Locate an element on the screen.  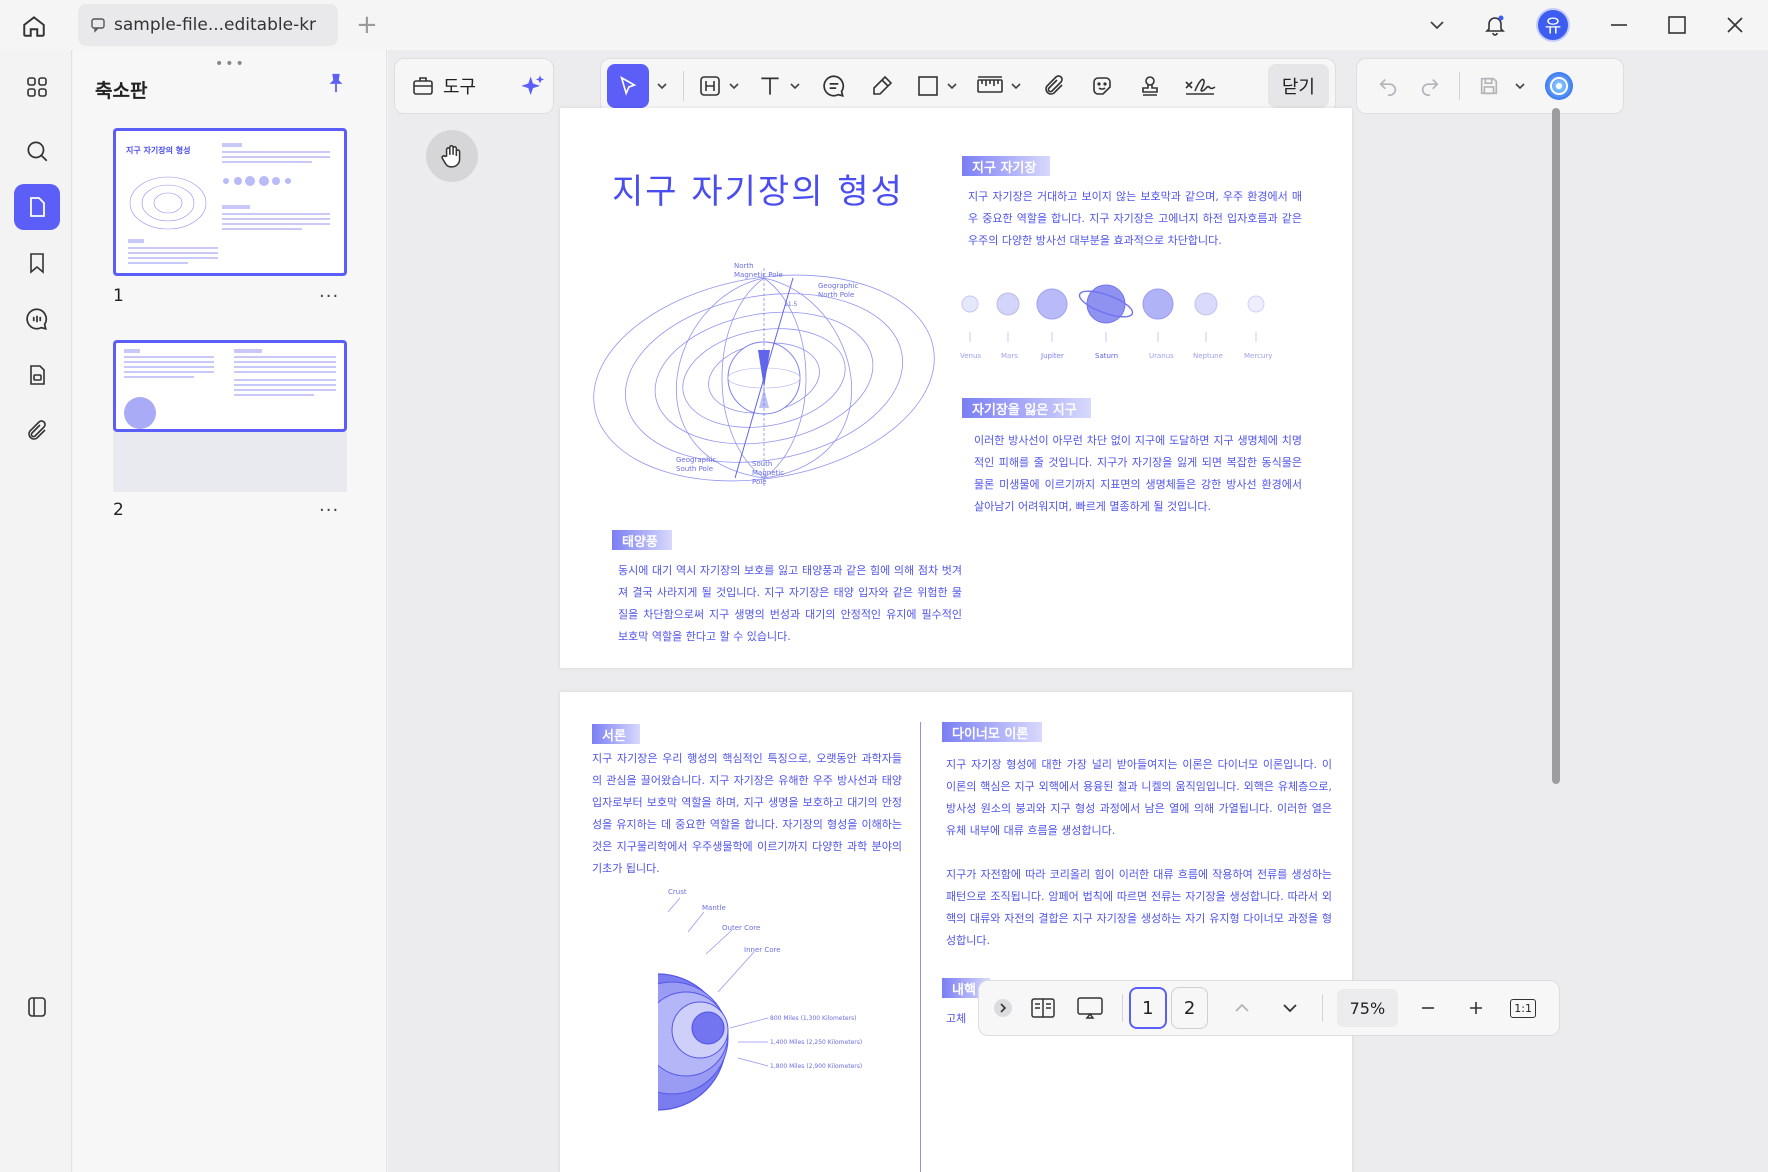
undo-button is located at coordinates (1388, 86).